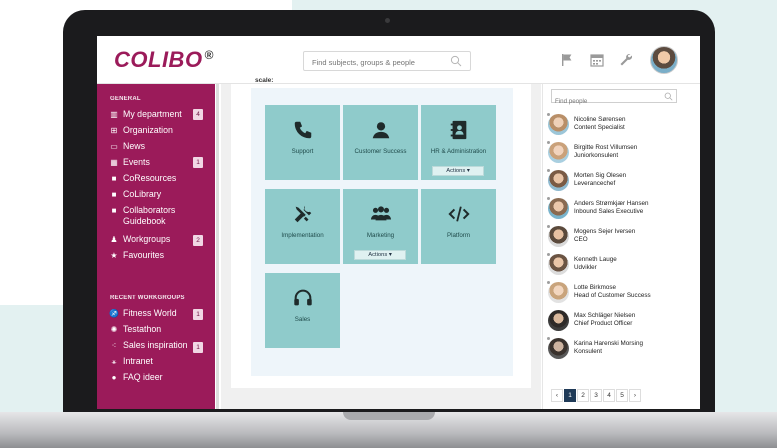  Describe the element at coordinates (606, 147) in the screenshot. I see `person-name: Birgitte Rost Villumsen` at that location.